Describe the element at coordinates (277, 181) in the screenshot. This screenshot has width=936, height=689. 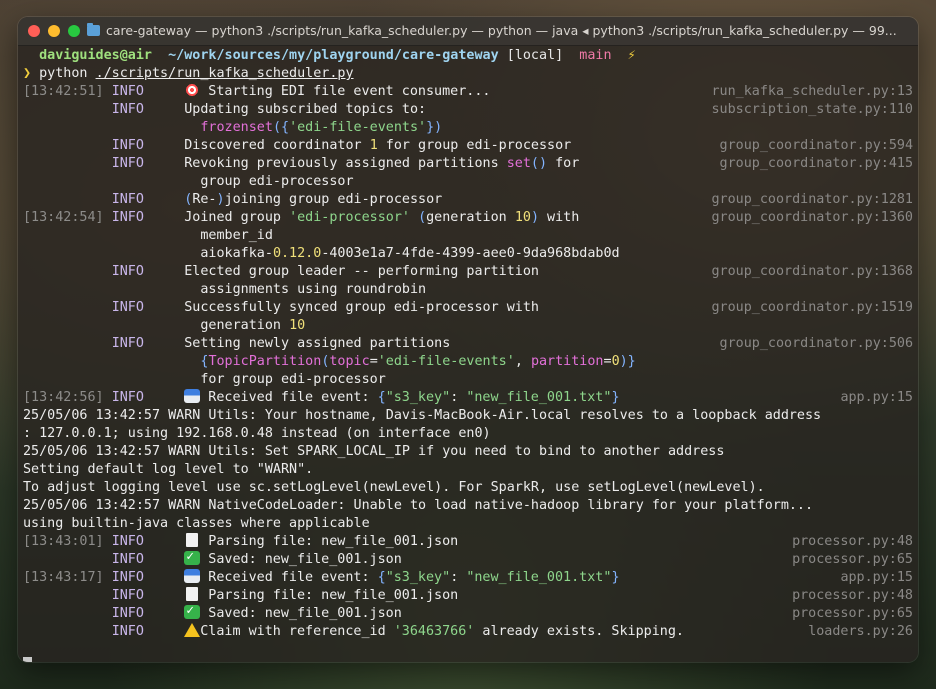
I see `log-message: group edi-processor` at that location.